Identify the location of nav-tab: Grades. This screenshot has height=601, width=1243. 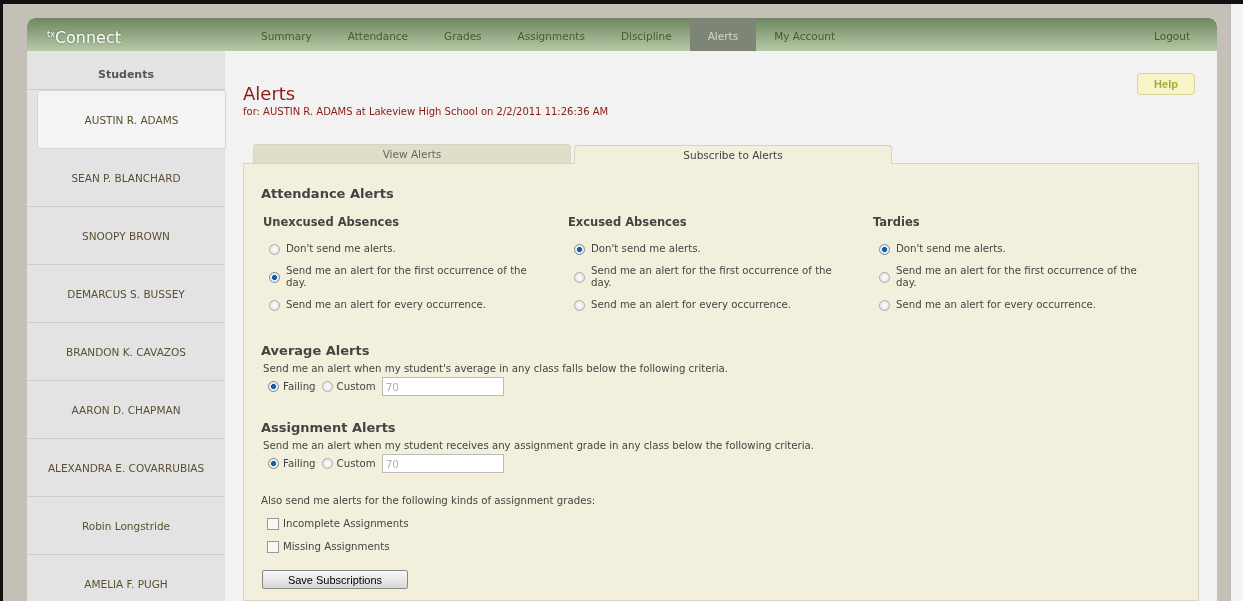
(463, 34).